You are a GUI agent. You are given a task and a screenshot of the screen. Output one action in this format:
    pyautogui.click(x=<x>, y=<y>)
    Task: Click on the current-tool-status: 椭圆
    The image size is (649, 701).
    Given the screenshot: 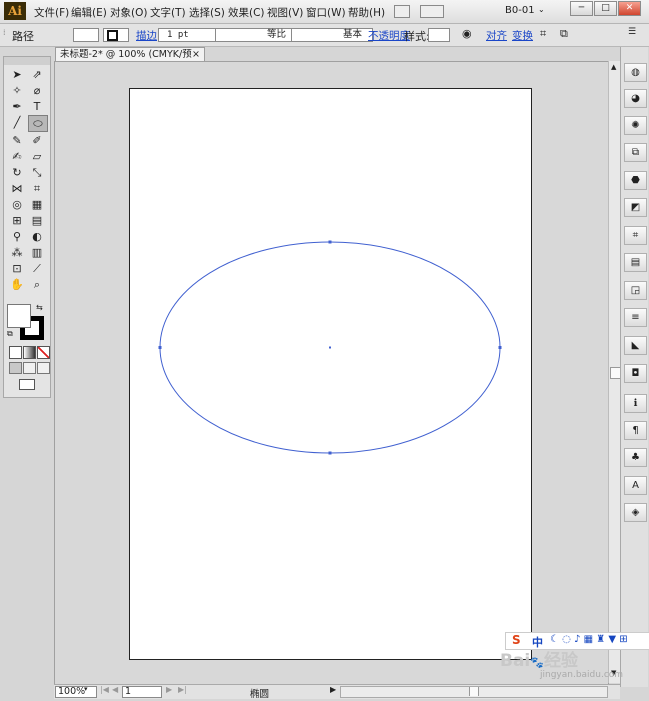 What is the action you would take?
    pyautogui.click(x=260, y=694)
    